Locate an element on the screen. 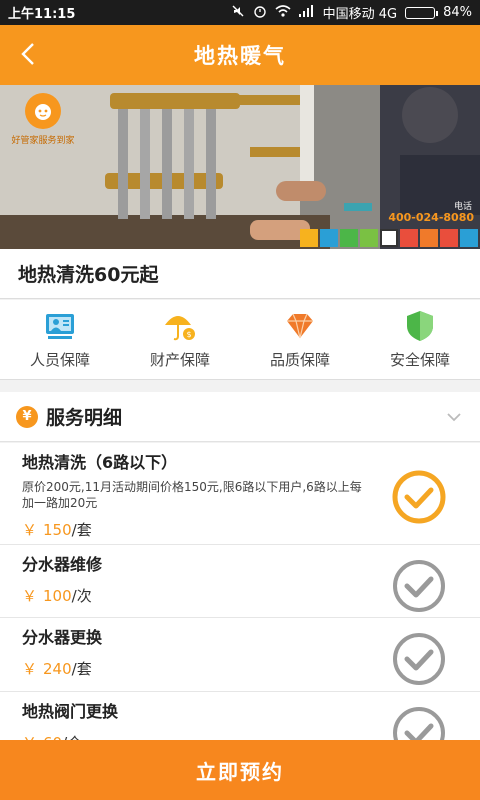 The width and height of the screenshot is (480, 800). price-unit: /次 is located at coordinates (81, 596).